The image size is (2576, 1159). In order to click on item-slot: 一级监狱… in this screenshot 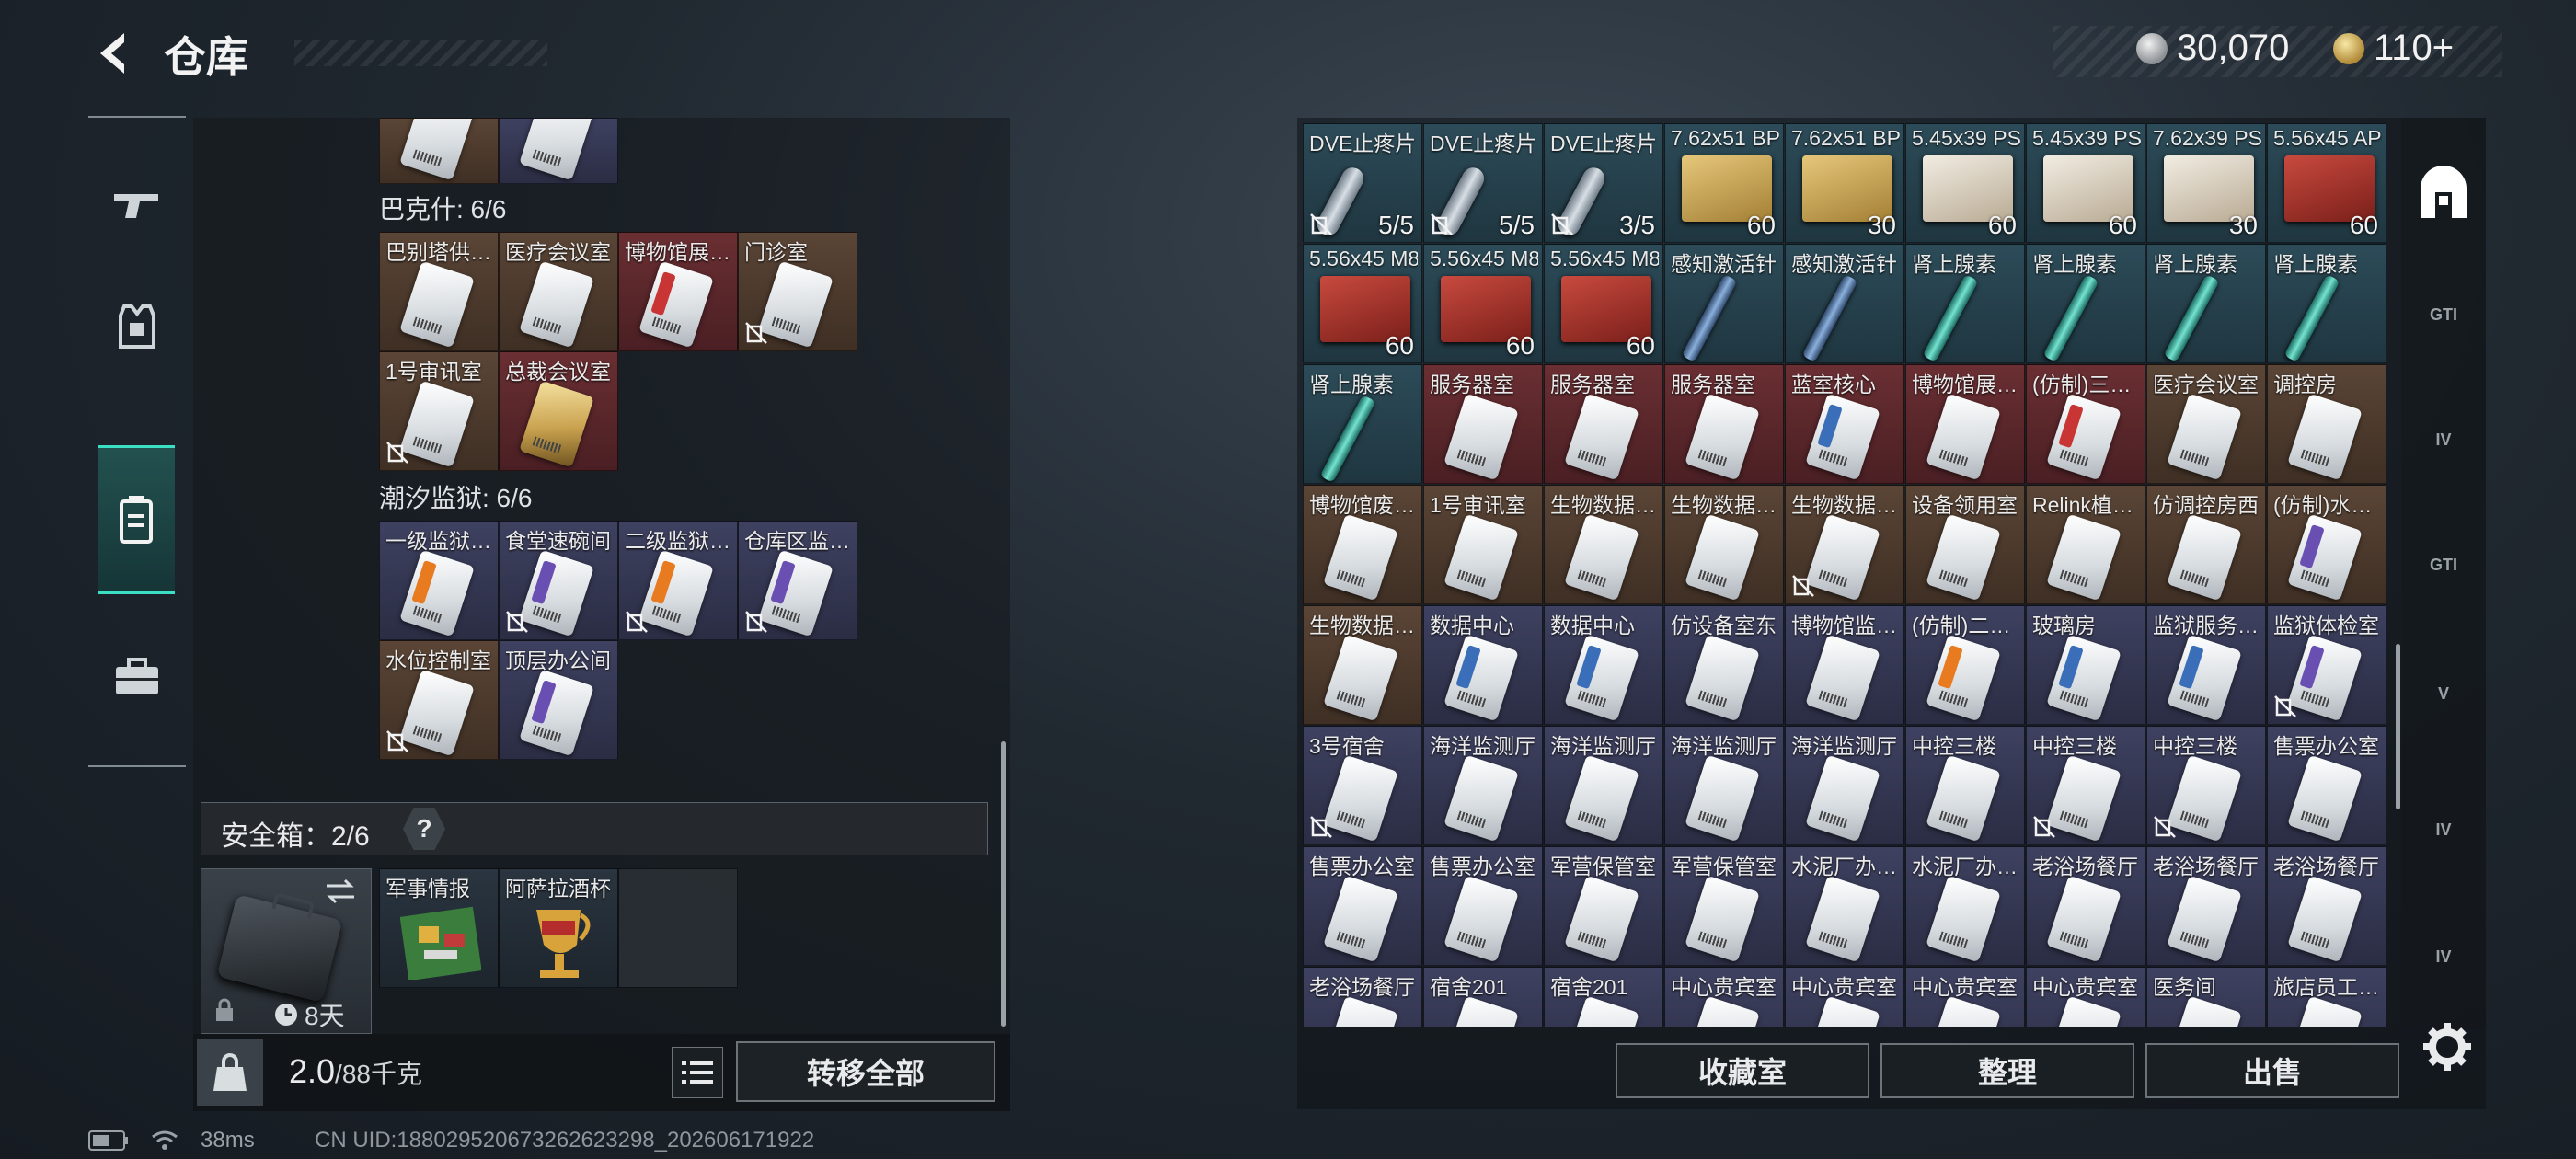, I will do `click(439, 580)`.